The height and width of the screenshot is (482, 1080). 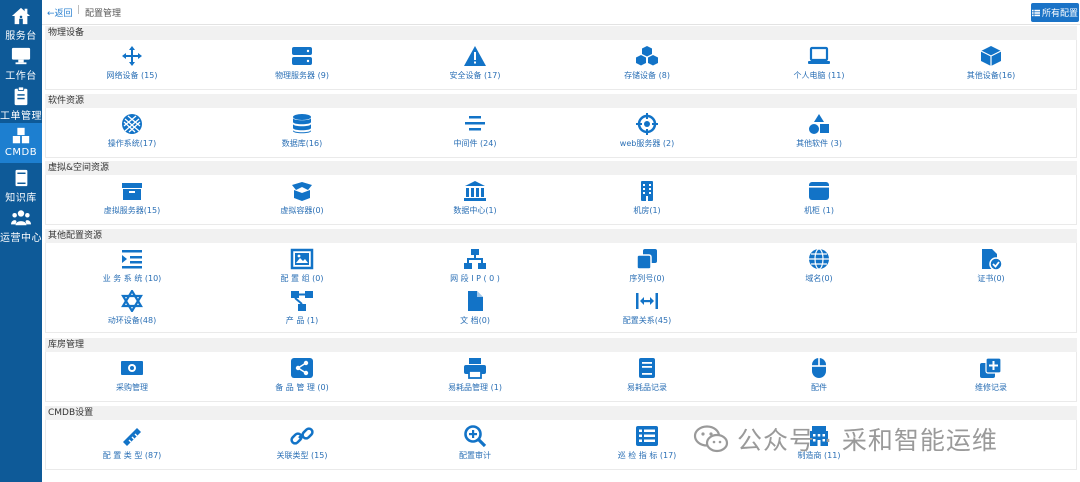 I want to click on config-tile: 域名(0), so click(x=819, y=267).